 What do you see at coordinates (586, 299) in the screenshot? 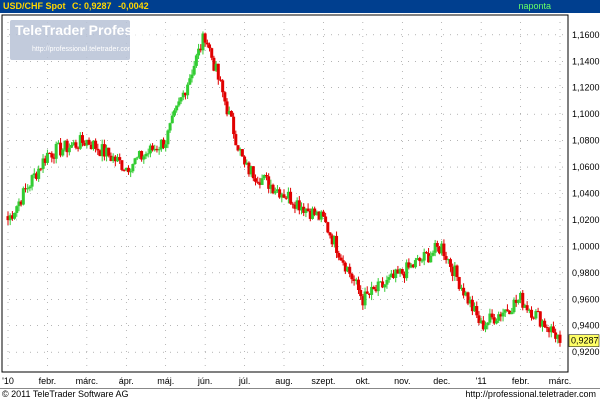
I see `y-tick-label: 0,9600` at bounding box center [586, 299].